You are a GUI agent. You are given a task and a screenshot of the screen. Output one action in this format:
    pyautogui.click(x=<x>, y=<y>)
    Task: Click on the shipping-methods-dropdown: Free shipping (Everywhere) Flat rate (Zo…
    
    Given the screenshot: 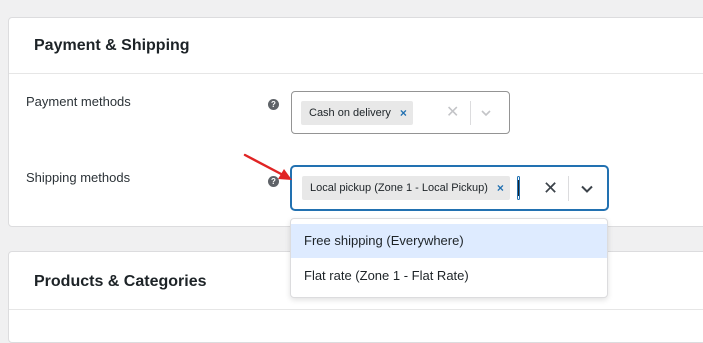 What is the action you would take?
    pyautogui.click(x=449, y=258)
    